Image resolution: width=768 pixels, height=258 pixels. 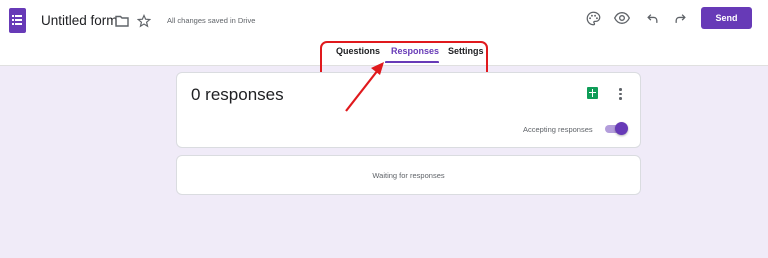 I want to click on palette-icon, so click(x=593, y=18).